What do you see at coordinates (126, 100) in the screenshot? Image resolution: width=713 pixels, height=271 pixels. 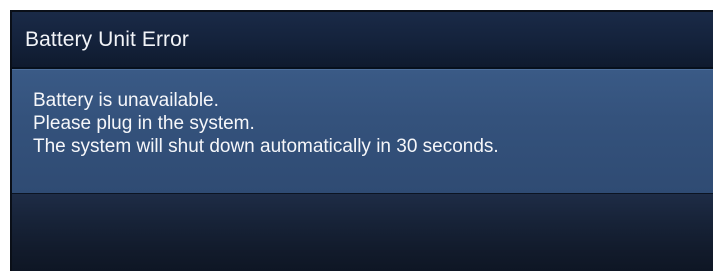 I see `message-line-battery-unavailable: Battery is unavailable.` at bounding box center [126, 100].